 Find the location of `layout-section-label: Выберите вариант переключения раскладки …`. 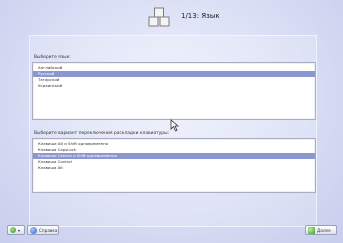

layout-section-label: Выберите вариант переключения раскладки … is located at coordinates (102, 133).